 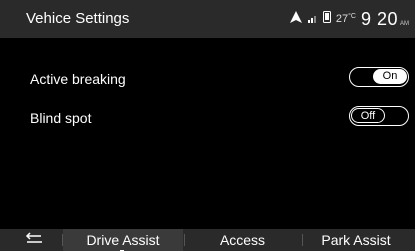 What do you see at coordinates (78, 18) in the screenshot?
I see `page-title: Vehice Settings` at bounding box center [78, 18].